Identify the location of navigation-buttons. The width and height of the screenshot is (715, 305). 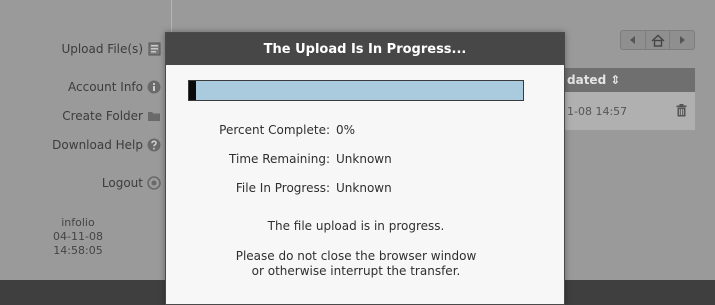
(657, 40).